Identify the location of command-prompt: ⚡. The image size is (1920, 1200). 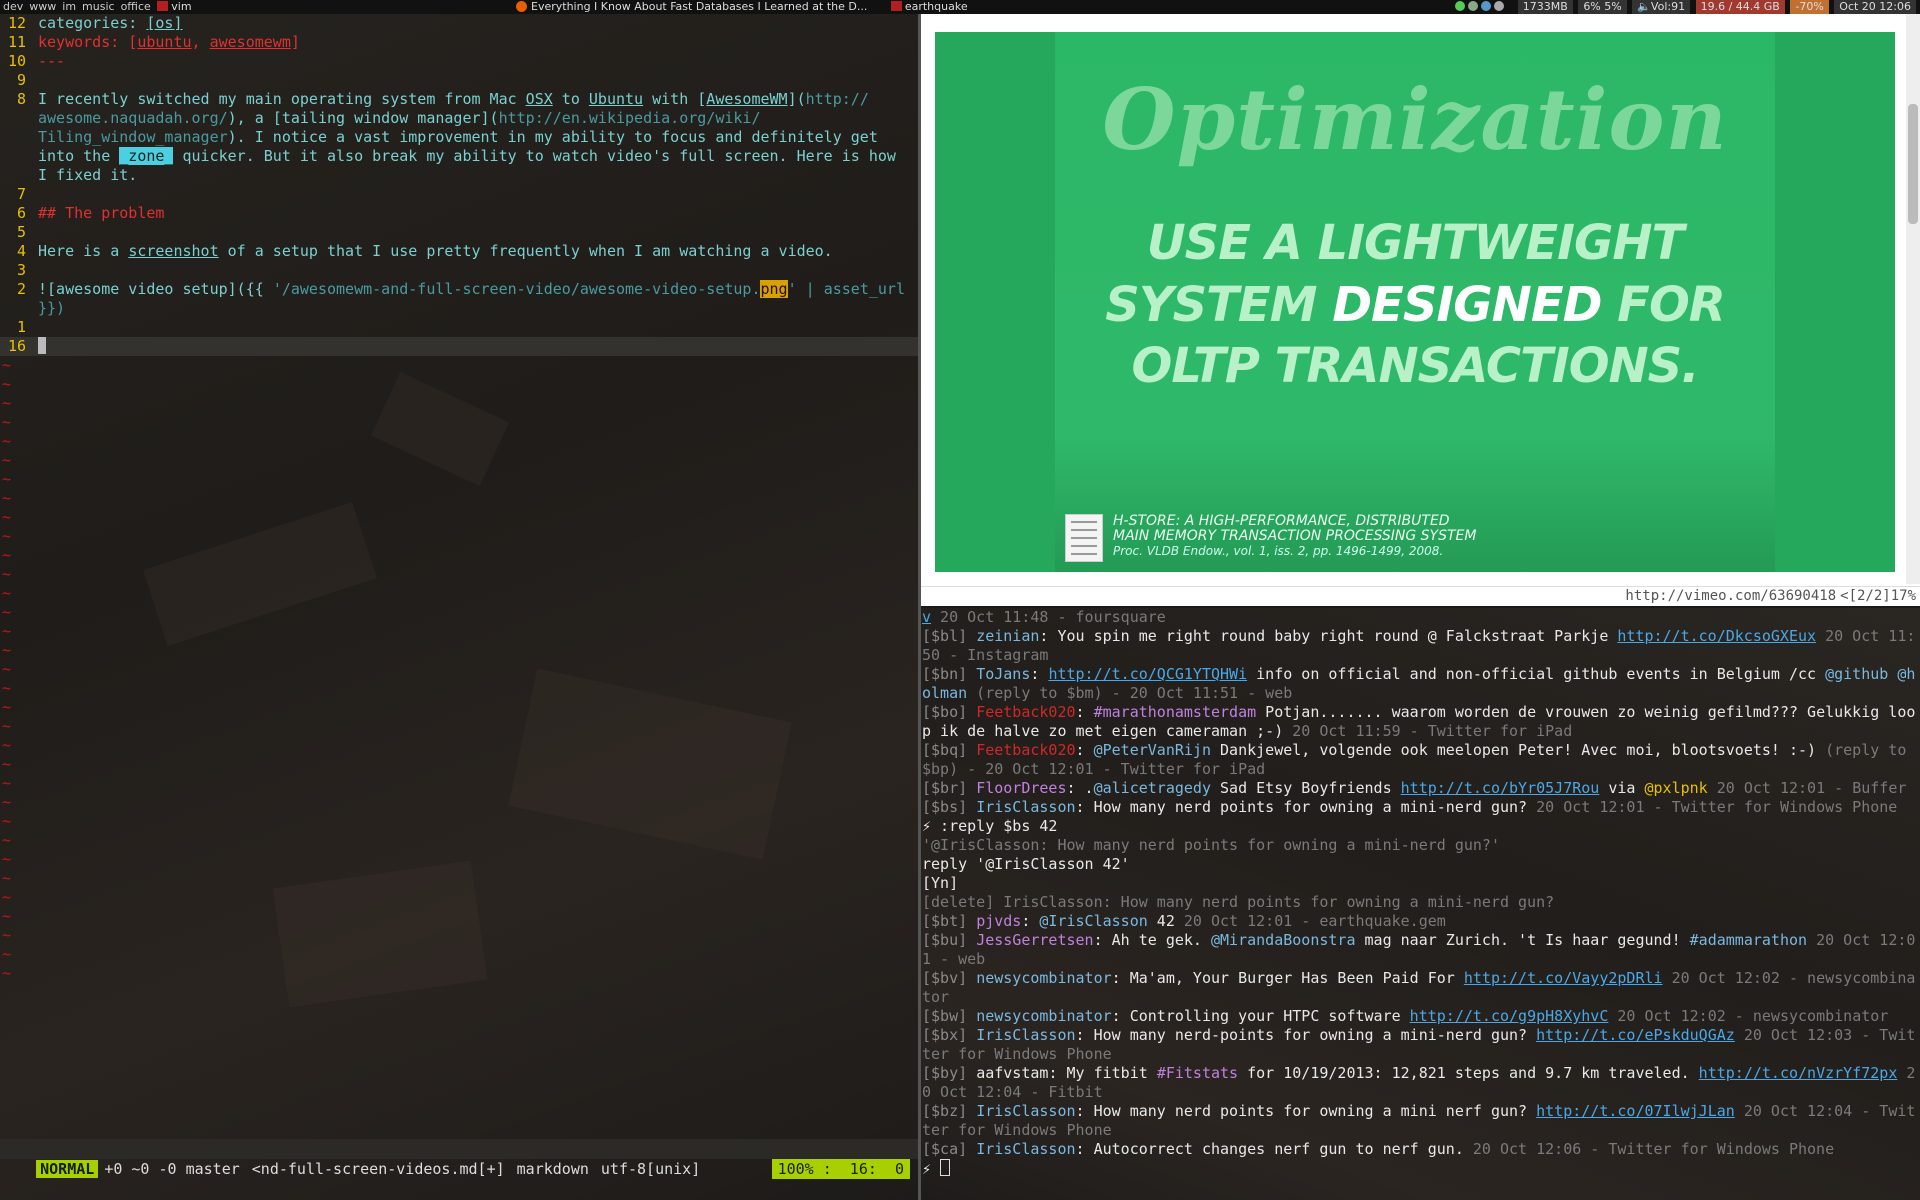
(1420, 1169).